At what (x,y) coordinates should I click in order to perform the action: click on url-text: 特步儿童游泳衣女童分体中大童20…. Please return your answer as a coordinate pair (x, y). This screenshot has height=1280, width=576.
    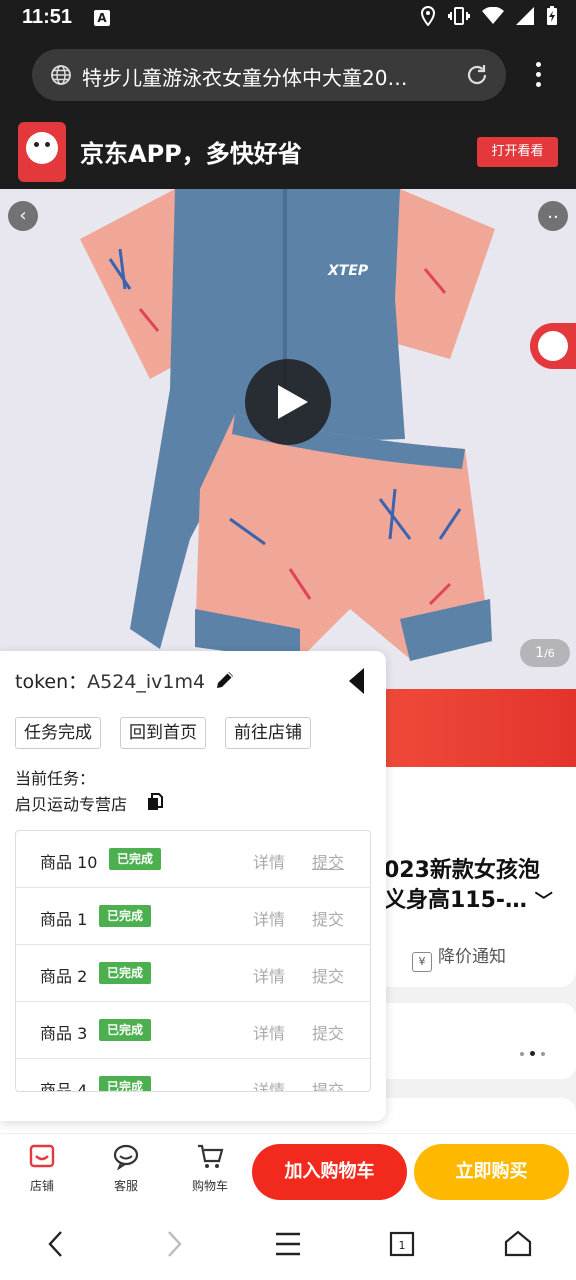
    Looking at the image, I should click on (268, 76).